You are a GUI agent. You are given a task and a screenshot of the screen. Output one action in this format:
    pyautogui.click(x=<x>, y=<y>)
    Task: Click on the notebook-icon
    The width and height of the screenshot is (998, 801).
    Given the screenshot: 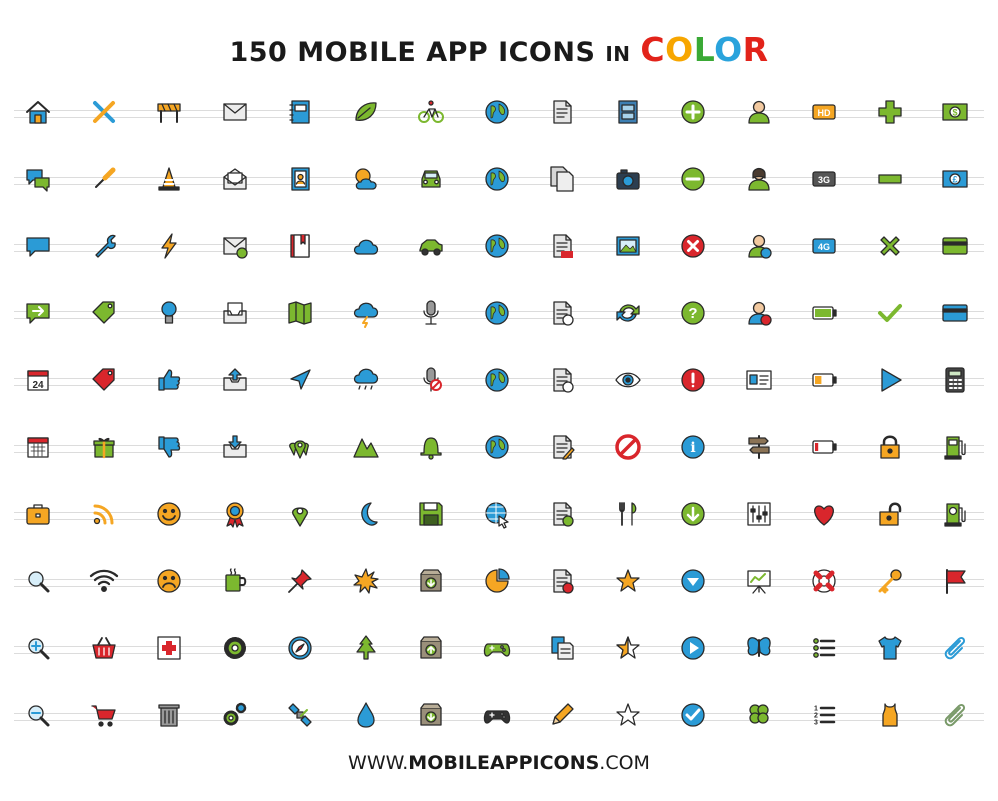 What is the action you would take?
    pyautogui.click(x=300, y=112)
    